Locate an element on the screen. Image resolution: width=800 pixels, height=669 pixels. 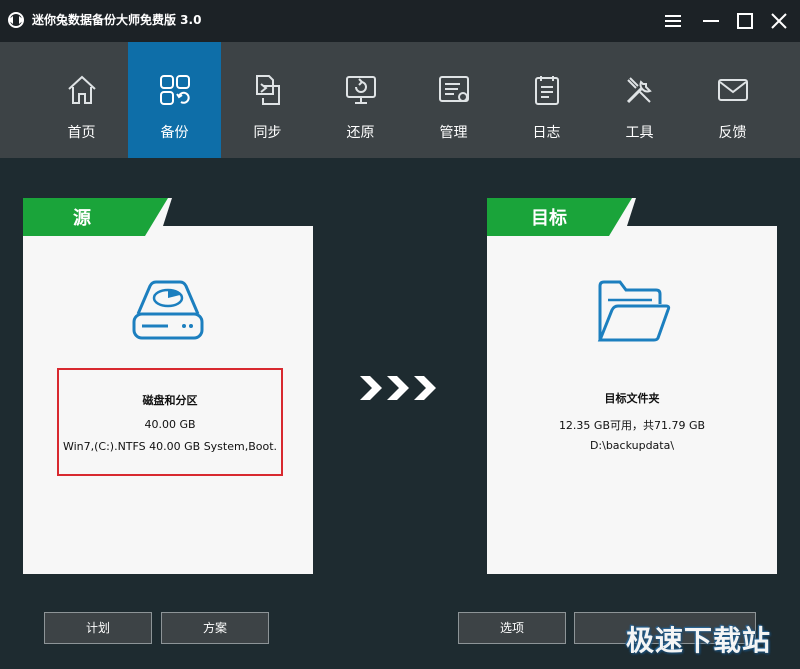
nav-item-tools: 工具 is located at coordinates (639, 100).